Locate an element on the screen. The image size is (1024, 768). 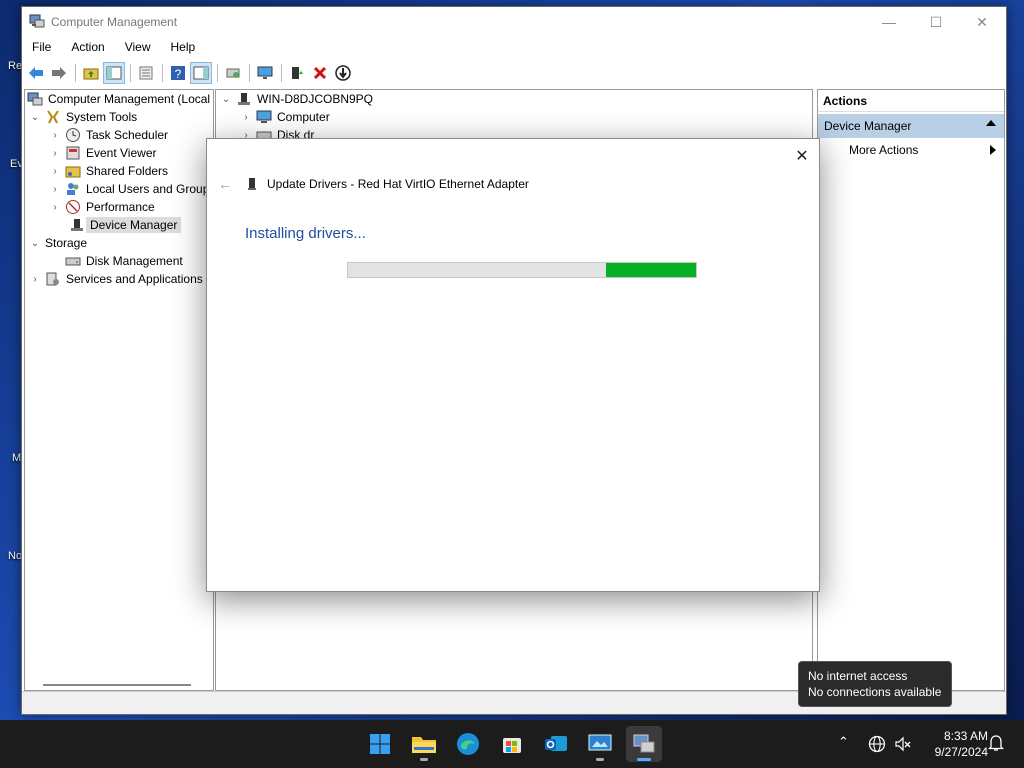
taskbar-clock: 8:33 AM 9/27/2024 is located at coordinates (953, 744).